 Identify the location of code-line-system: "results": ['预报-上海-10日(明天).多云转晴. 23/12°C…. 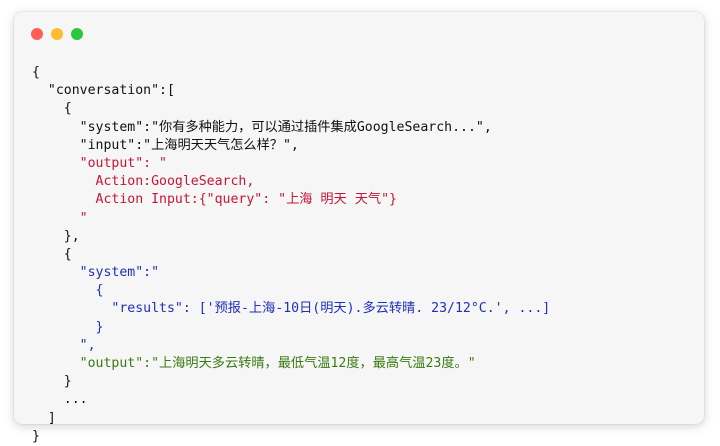
(291, 309).